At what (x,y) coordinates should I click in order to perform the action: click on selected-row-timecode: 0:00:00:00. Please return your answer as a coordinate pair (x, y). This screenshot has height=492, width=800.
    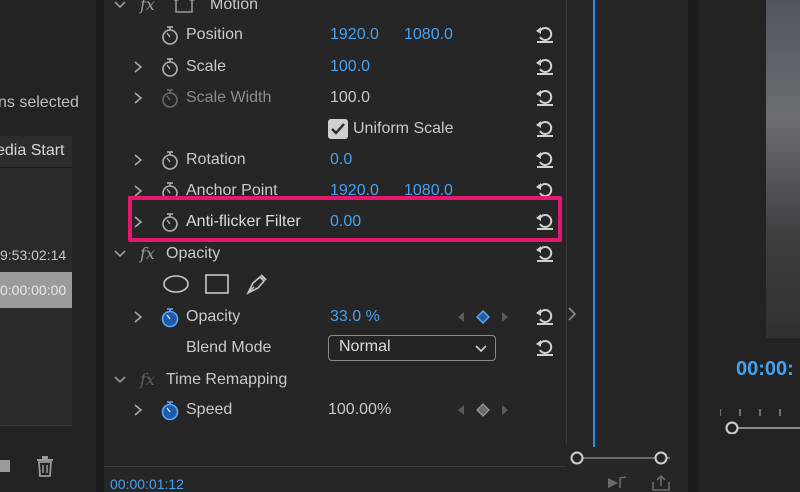
    Looking at the image, I should click on (36, 290).